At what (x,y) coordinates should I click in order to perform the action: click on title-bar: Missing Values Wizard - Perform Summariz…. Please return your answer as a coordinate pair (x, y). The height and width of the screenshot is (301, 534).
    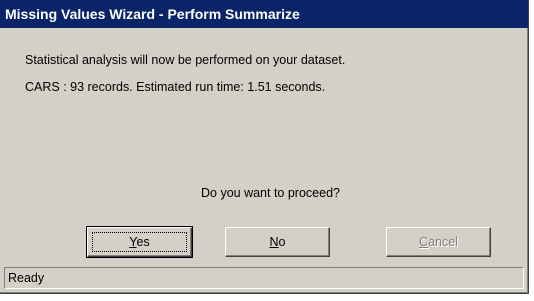
    Looking at the image, I should click on (264, 14).